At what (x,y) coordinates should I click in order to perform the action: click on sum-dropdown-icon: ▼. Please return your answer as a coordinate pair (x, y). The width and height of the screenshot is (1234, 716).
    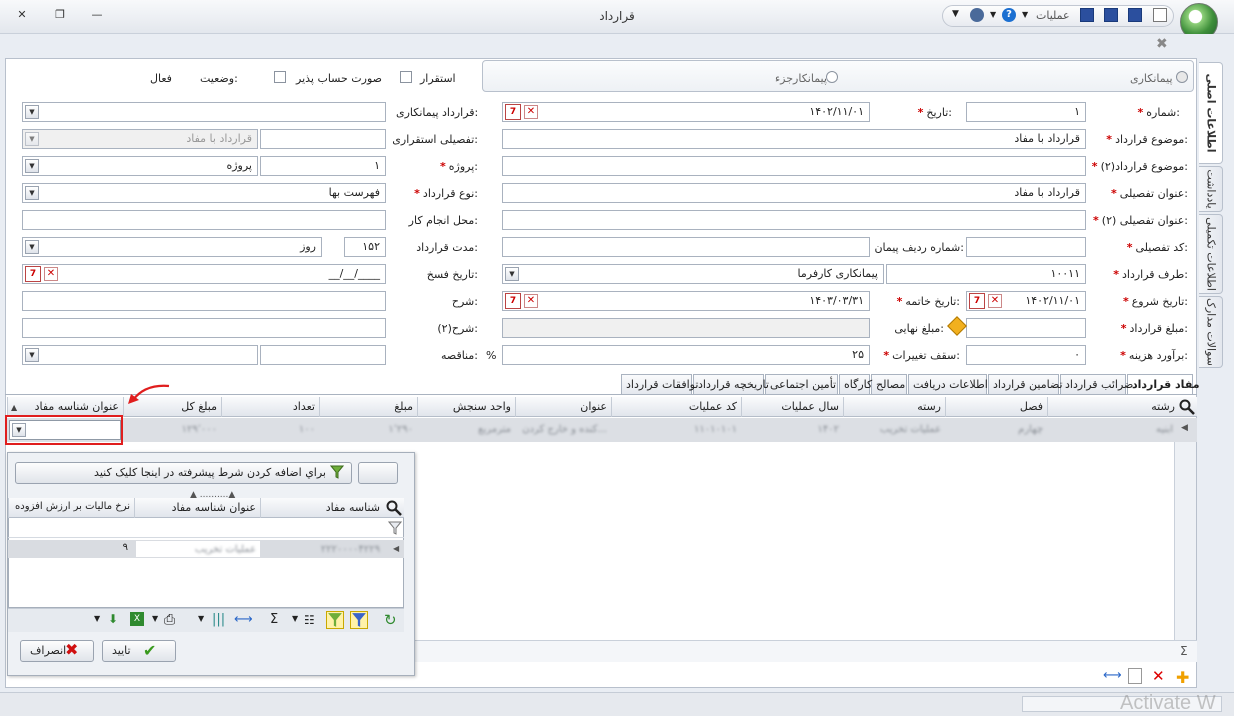
    Looking at the image, I should click on (295, 618).